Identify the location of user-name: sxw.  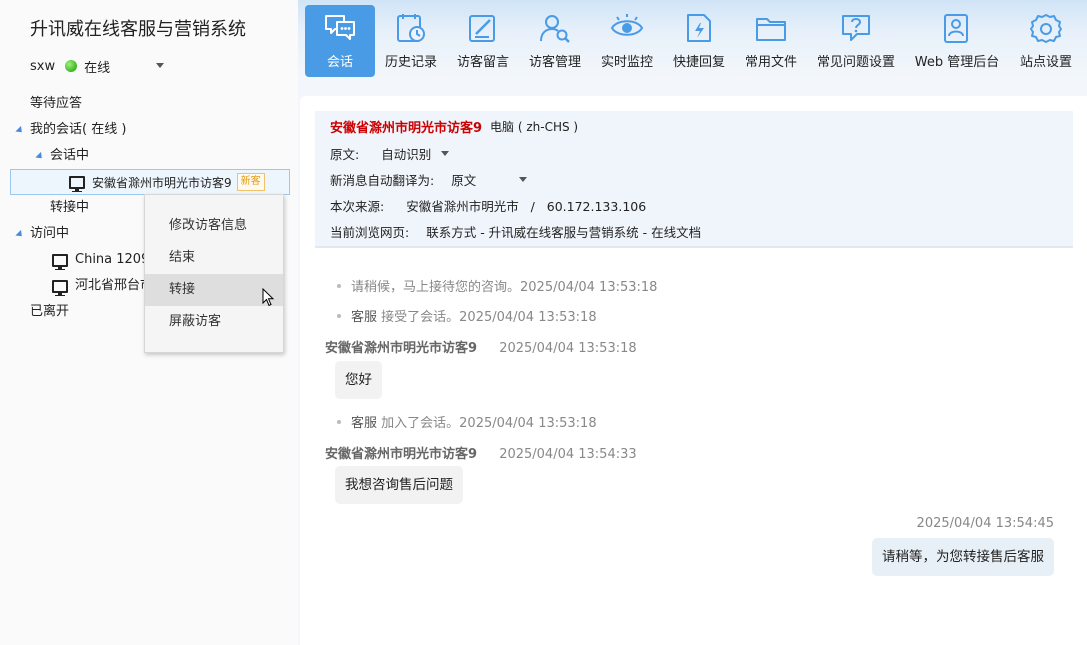
(43, 66).